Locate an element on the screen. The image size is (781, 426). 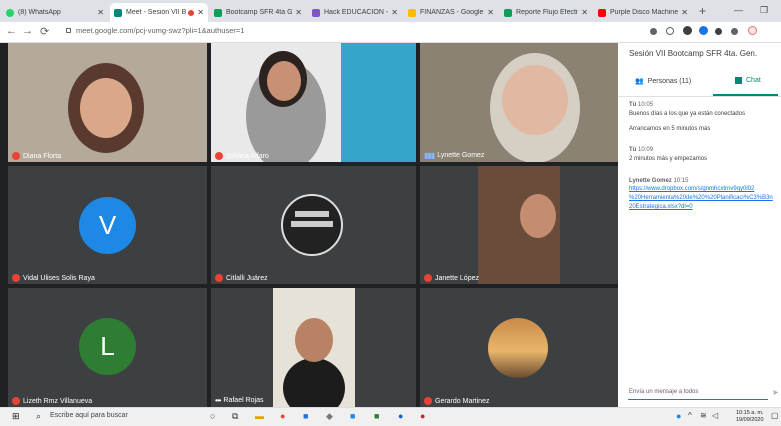
participant-tile: Janette López is located at coordinates (519, 225).